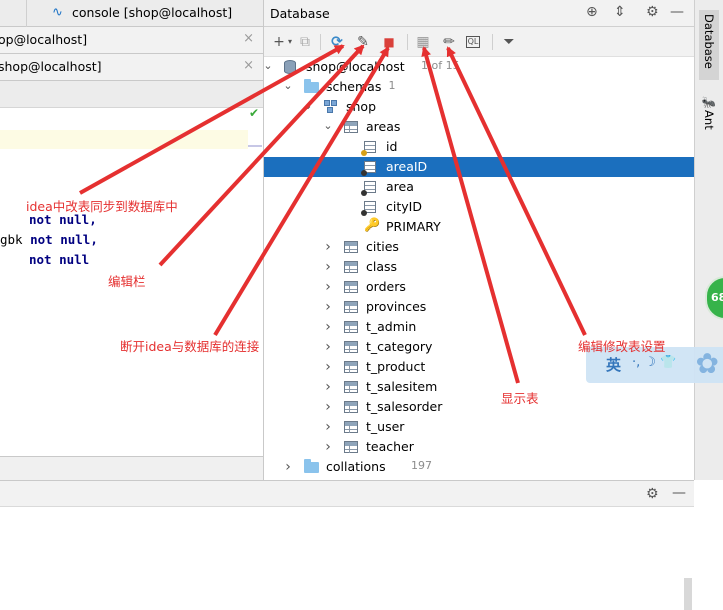 This screenshot has width=723, height=610. Describe the element at coordinates (479, 147) in the screenshot. I see `tree-node: id` at that location.